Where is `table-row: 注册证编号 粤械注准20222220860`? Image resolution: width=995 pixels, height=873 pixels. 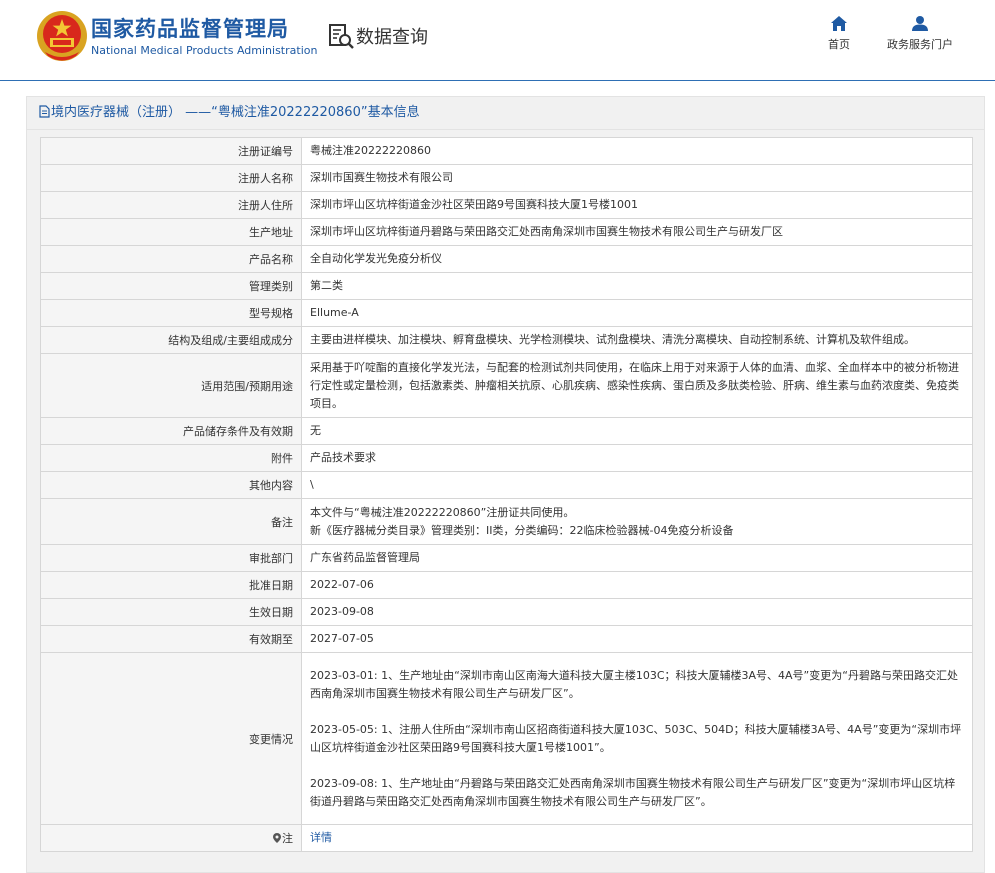
table-row: 注册证编号 粤械注准20222220860 is located at coordinates (506, 151).